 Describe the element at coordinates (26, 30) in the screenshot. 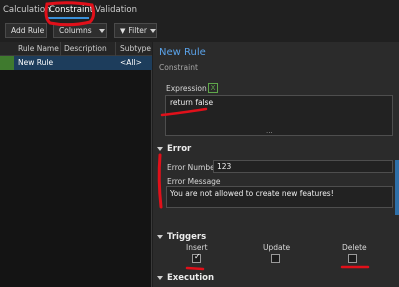

I see `add-rule-button: Add Rule` at that location.